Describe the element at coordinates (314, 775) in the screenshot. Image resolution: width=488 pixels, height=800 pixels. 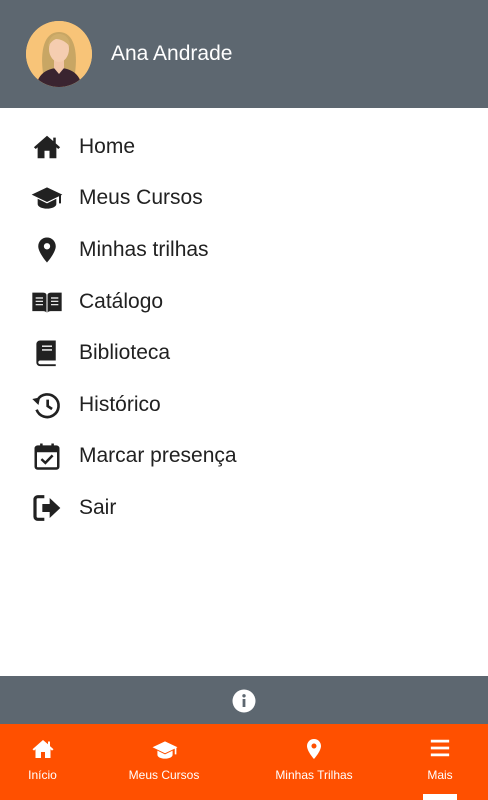
I see `nav-label: Minhas Trilhas` at that location.